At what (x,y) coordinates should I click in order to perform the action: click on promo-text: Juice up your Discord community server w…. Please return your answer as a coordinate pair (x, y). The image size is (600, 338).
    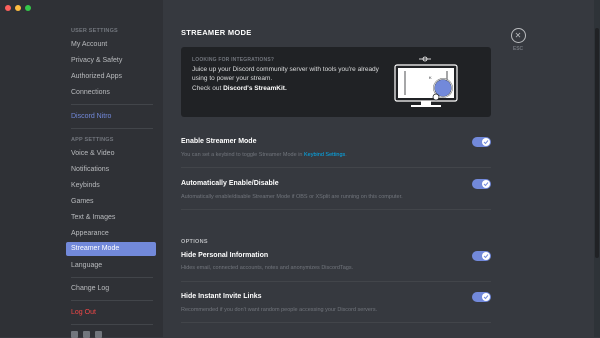
    Looking at the image, I should click on (285, 74).